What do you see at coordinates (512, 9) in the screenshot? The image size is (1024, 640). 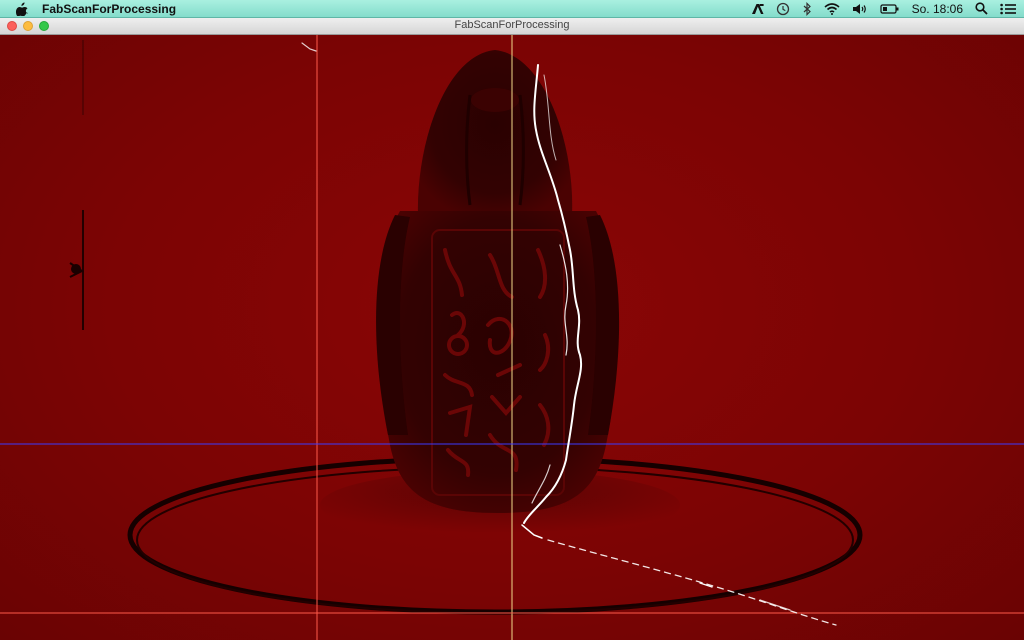 I see `menu-bar: FabScanForProcessing So. 18:06` at bounding box center [512, 9].